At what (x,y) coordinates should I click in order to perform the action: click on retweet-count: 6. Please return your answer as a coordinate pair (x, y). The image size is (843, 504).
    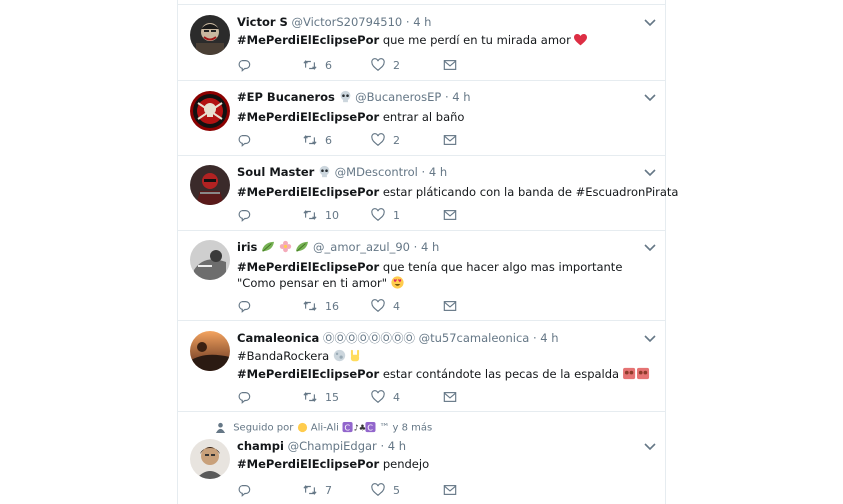
    Looking at the image, I should click on (328, 140).